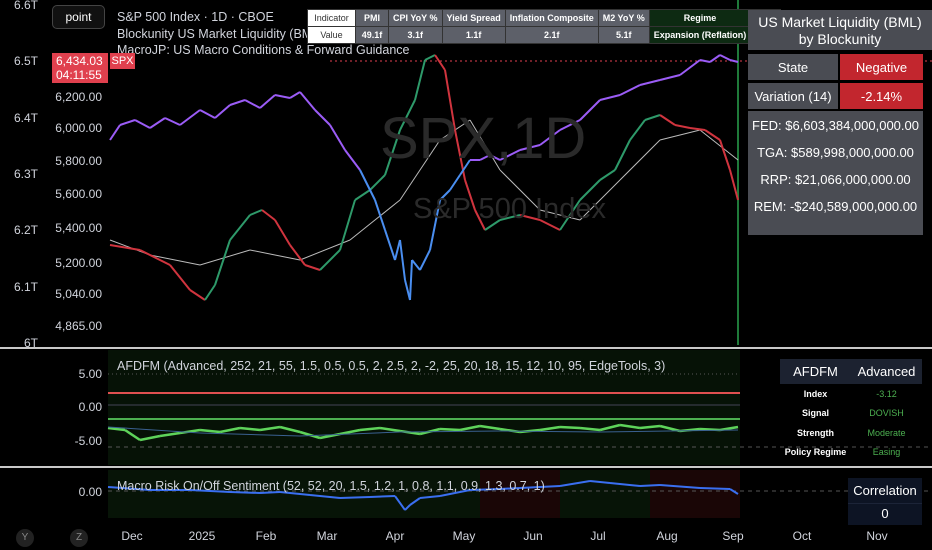 The image size is (932, 550). I want to click on x-axis-label: Jun, so click(533, 536).